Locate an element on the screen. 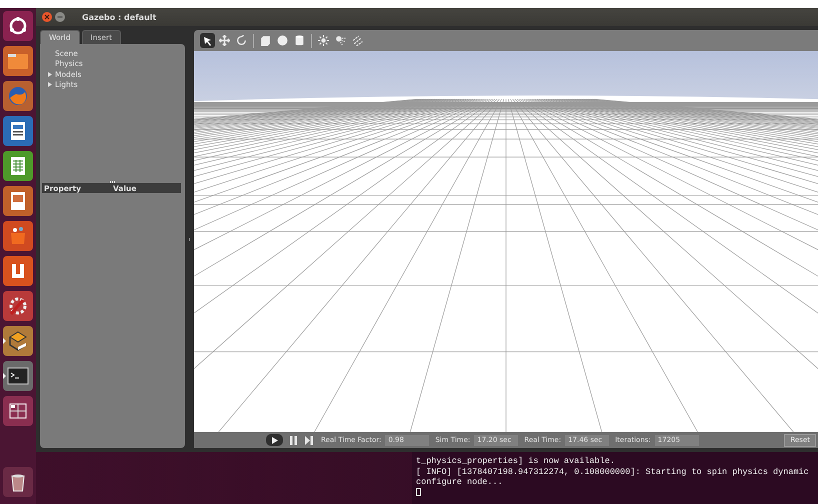 The width and height of the screenshot is (818, 504). shopping-bag-icon is located at coordinates (18, 236).